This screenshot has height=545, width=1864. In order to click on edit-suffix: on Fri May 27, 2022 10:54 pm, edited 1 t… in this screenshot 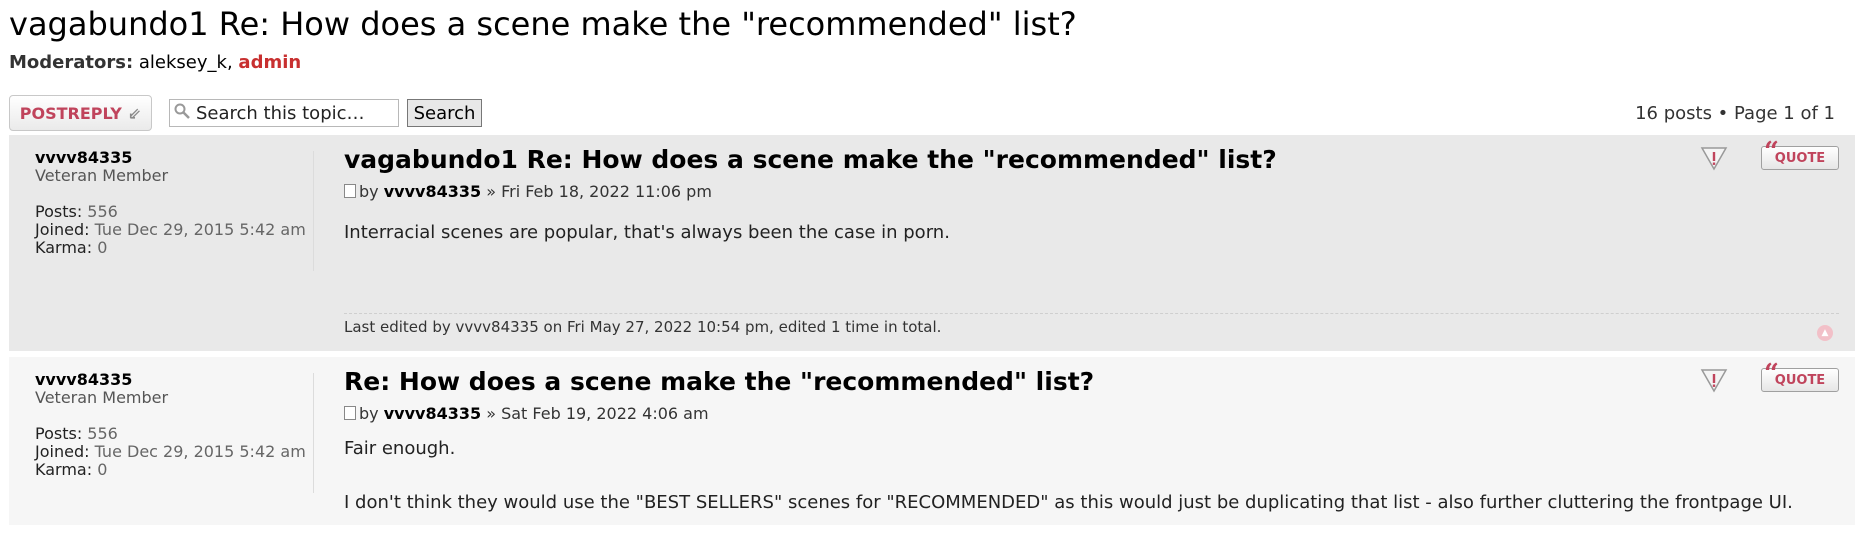, I will do `click(742, 327)`.